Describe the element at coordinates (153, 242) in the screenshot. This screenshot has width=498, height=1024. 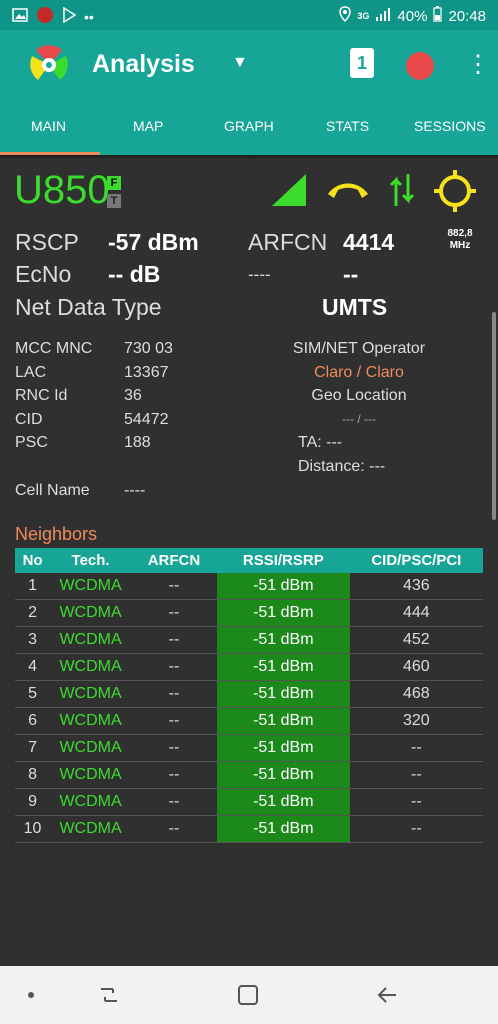
I see `rscp-value: -57 dBm` at that location.